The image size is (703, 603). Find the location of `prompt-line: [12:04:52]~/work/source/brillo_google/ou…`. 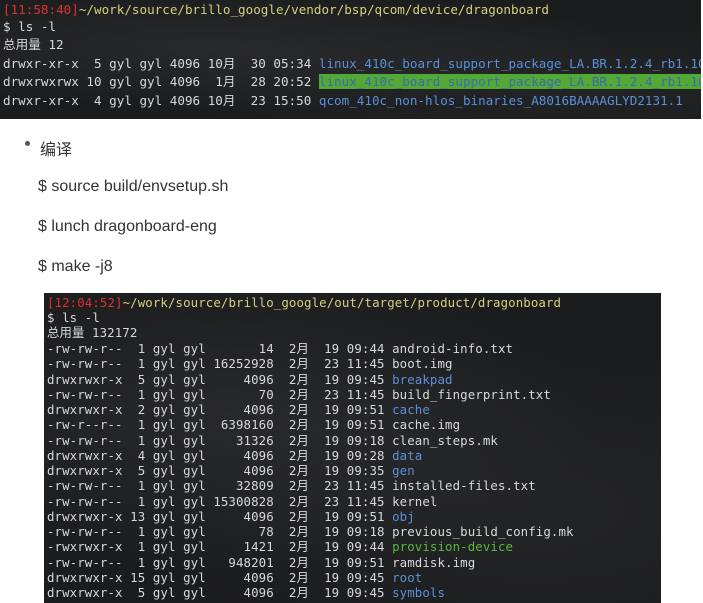

prompt-line: [12:04:52]~/work/source/brillo_google/ou… is located at coordinates (304, 303).